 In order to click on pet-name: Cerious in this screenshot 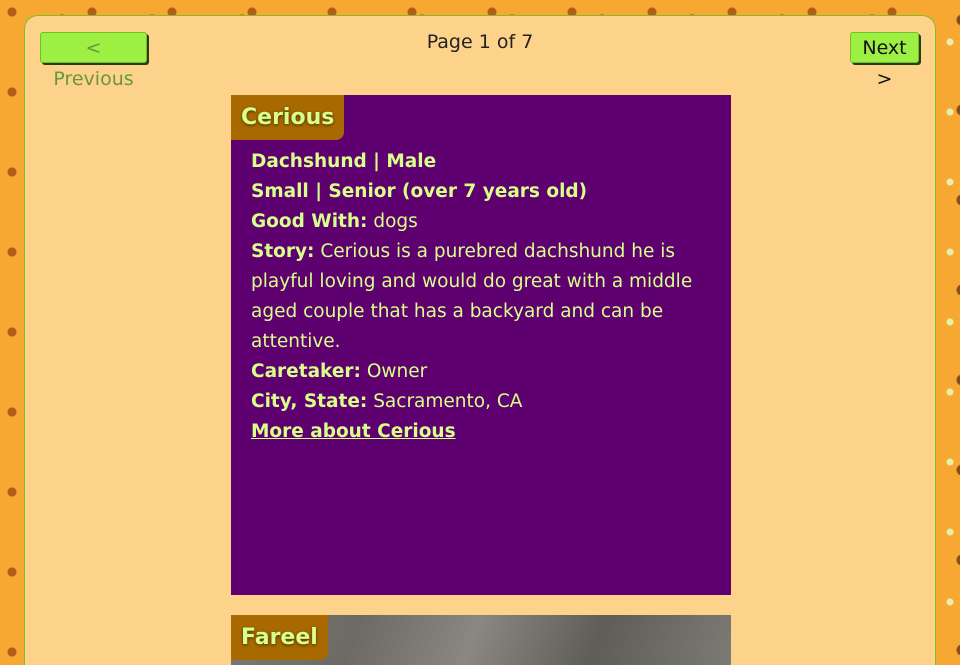, I will do `click(288, 117)`.